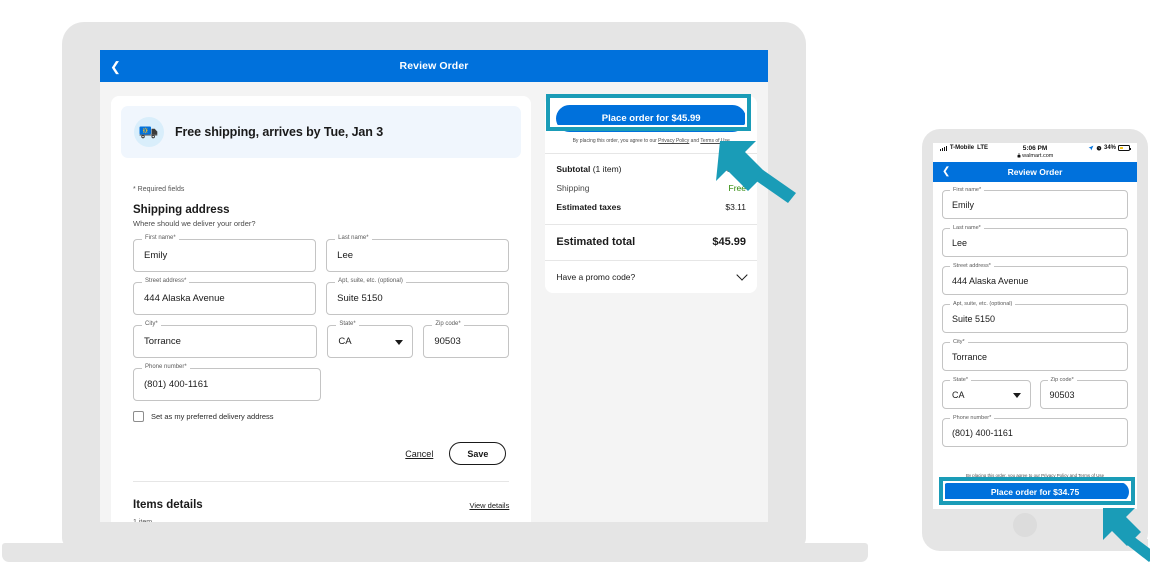 This screenshot has width=1150, height=578. I want to click on phone-last-name-label: Last name*, so click(967, 227).